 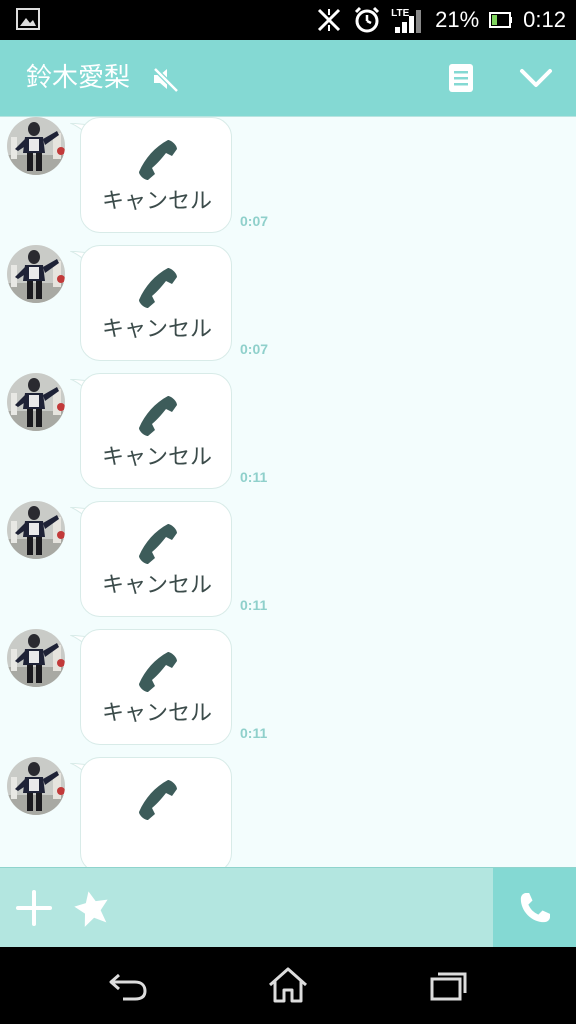 What do you see at coordinates (78, 78) in the screenshot?
I see `chat-title: 鈴木愛梨` at bounding box center [78, 78].